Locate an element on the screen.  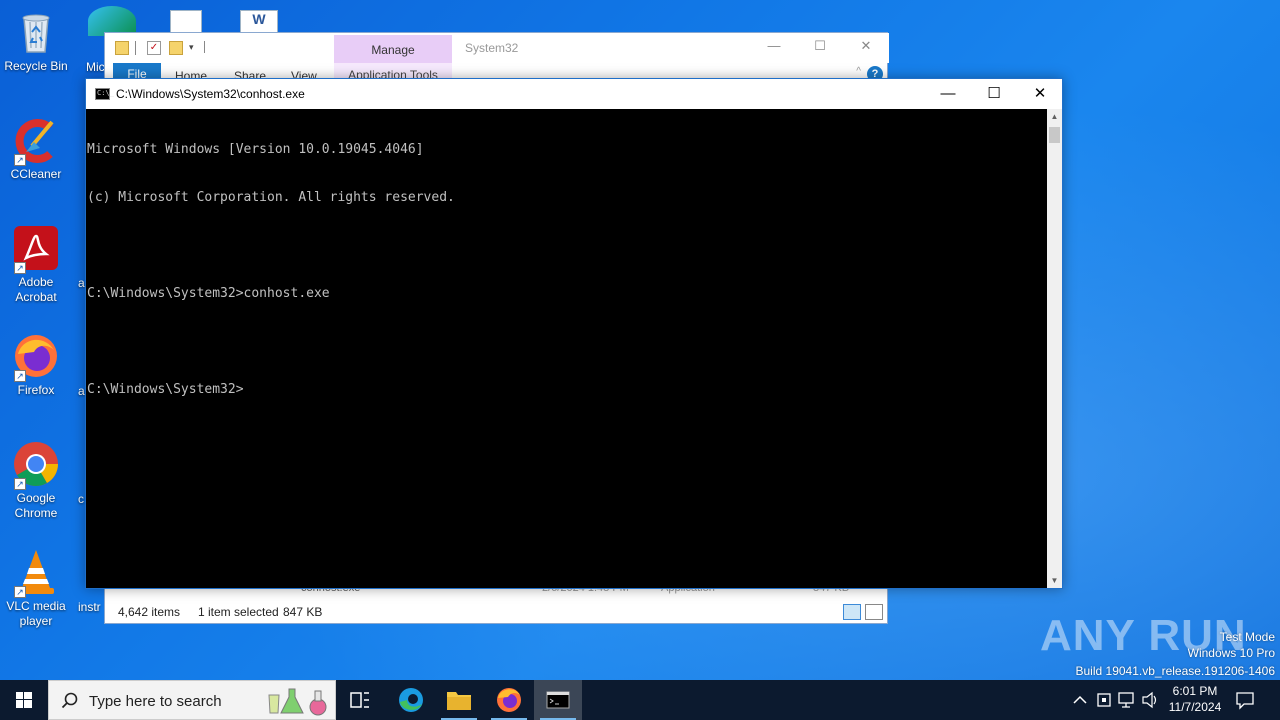
desktop-icon-label: Recycle Bin is located at coordinates (36, 66).